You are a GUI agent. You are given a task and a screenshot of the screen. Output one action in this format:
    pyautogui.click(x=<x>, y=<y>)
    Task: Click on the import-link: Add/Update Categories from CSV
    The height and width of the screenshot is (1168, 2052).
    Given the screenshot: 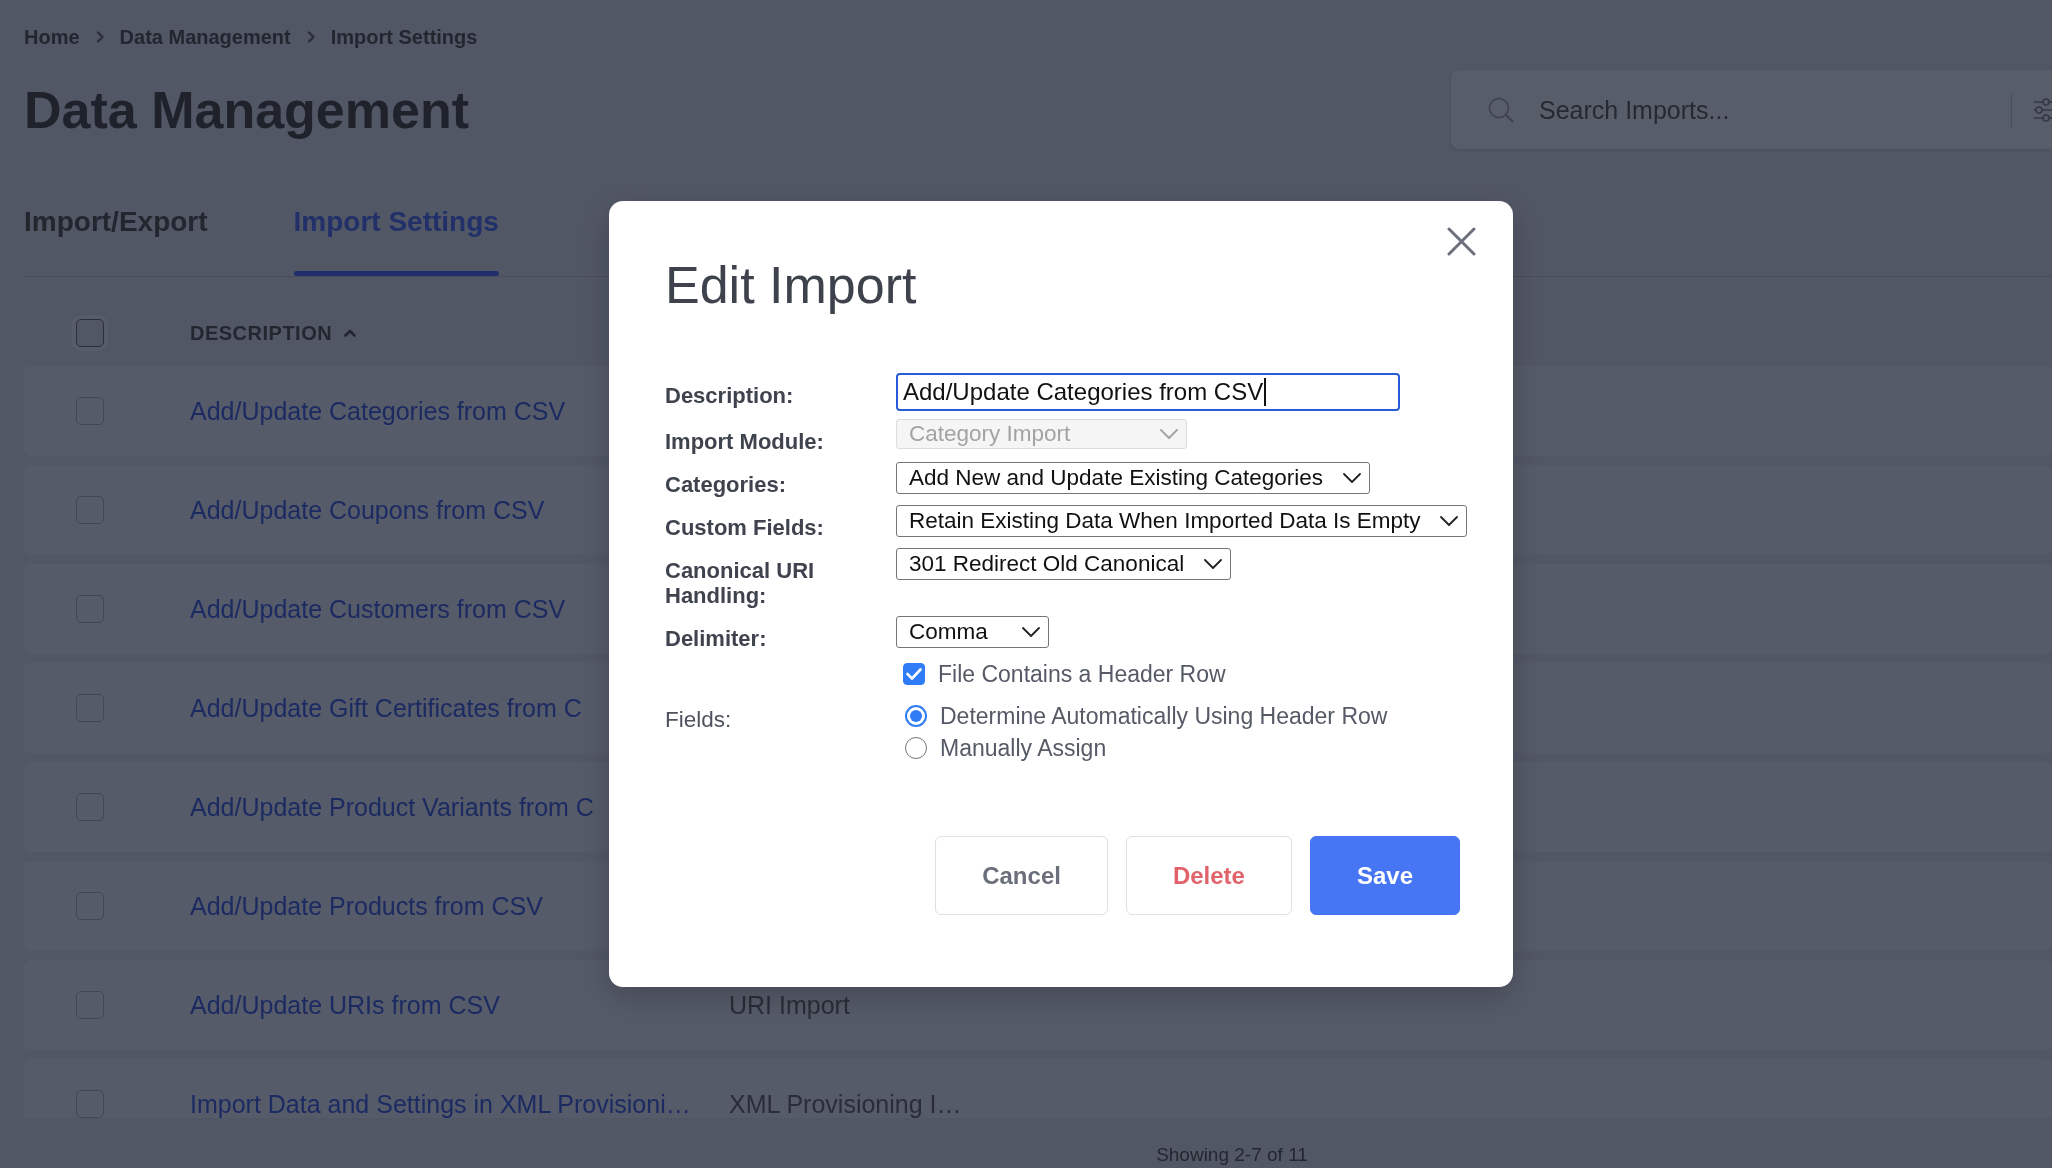 What is the action you would take?
    pyautogui.click(x=378, y=411)
    